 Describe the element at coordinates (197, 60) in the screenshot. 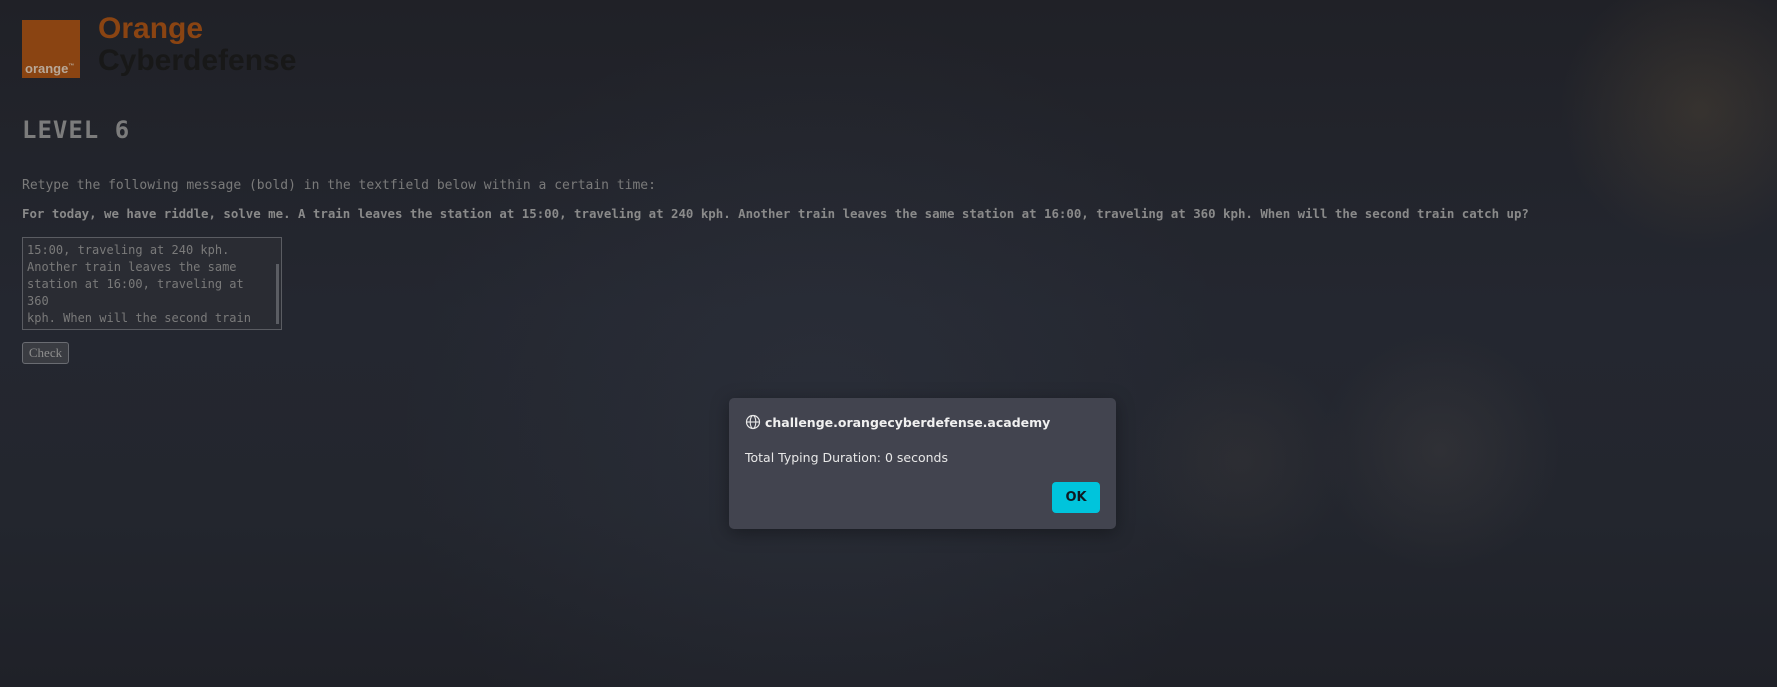

I see `brand-name-cyberdefense: Cyberdefense` at that location.